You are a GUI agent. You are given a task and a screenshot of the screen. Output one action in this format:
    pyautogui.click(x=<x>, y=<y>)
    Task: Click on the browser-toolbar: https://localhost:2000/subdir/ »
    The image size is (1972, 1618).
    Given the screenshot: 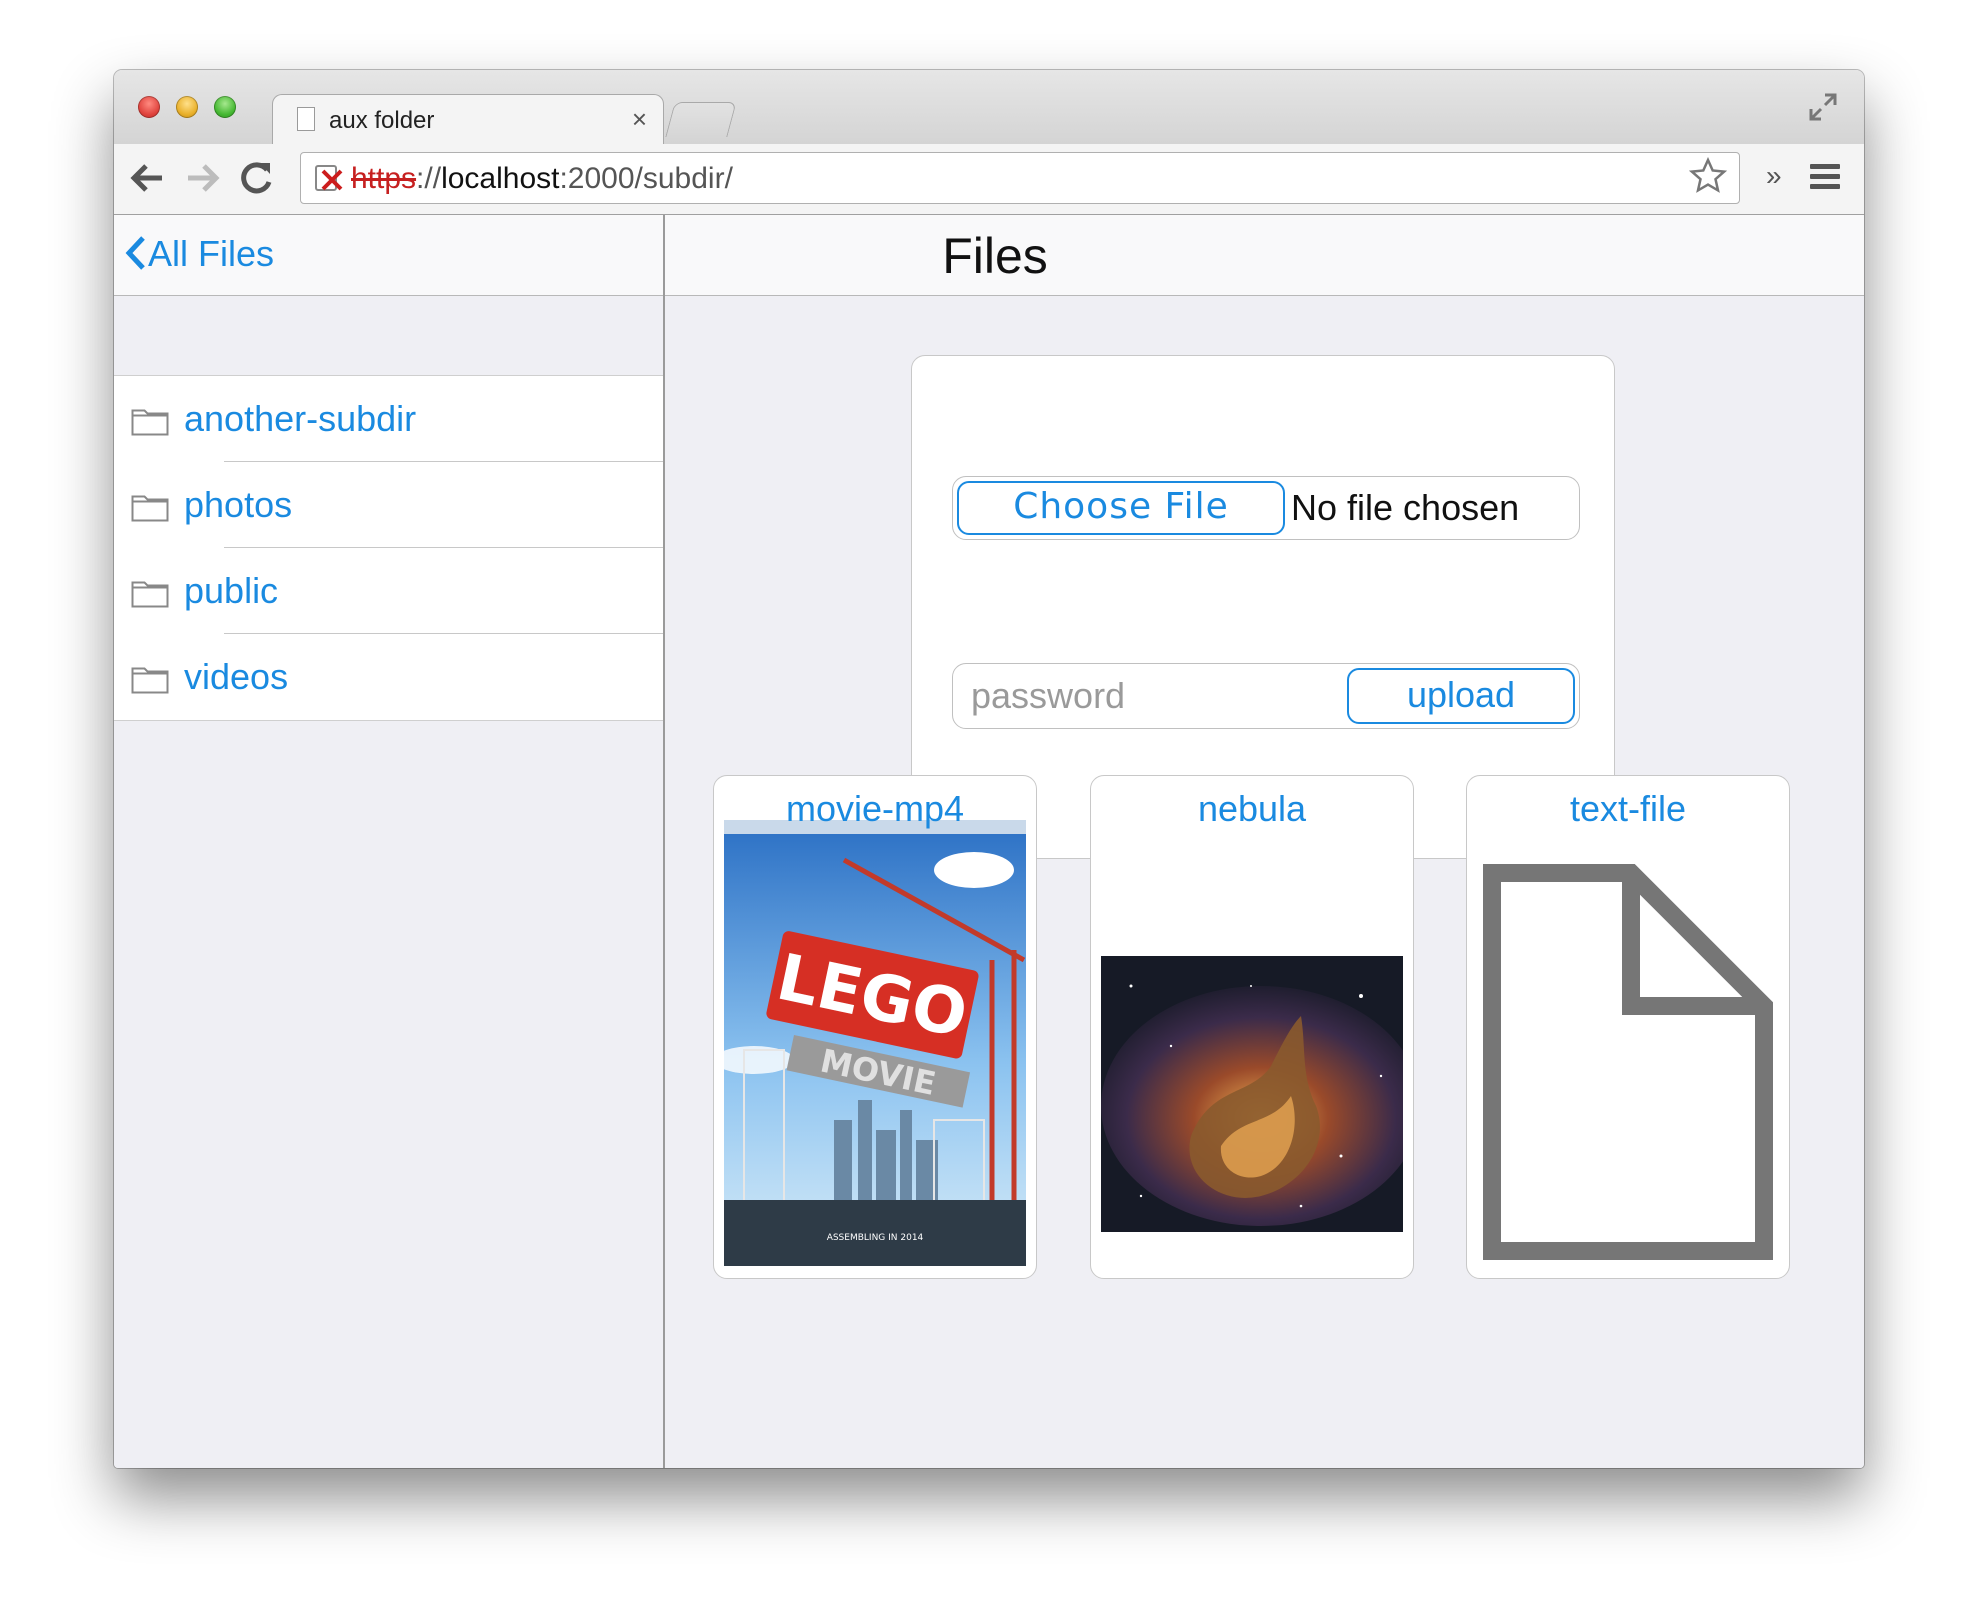 What is the action you would take?
    pyautogui.click(x=989, y=179)
    